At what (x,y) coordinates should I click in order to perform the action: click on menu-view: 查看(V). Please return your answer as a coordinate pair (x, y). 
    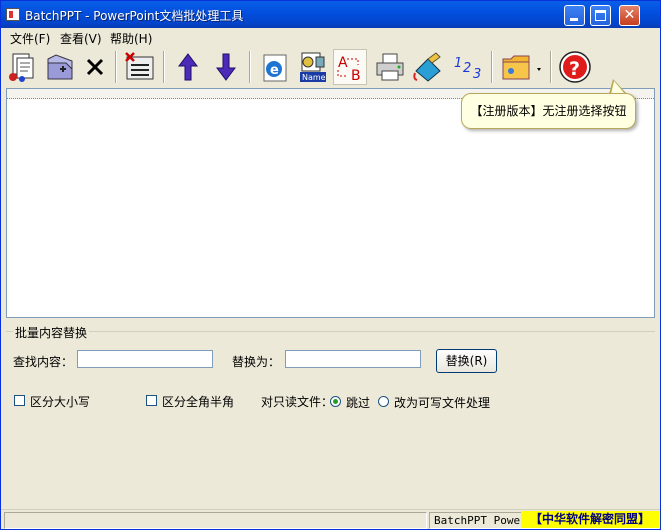
    Looking at the image, I should click on (81, 38).